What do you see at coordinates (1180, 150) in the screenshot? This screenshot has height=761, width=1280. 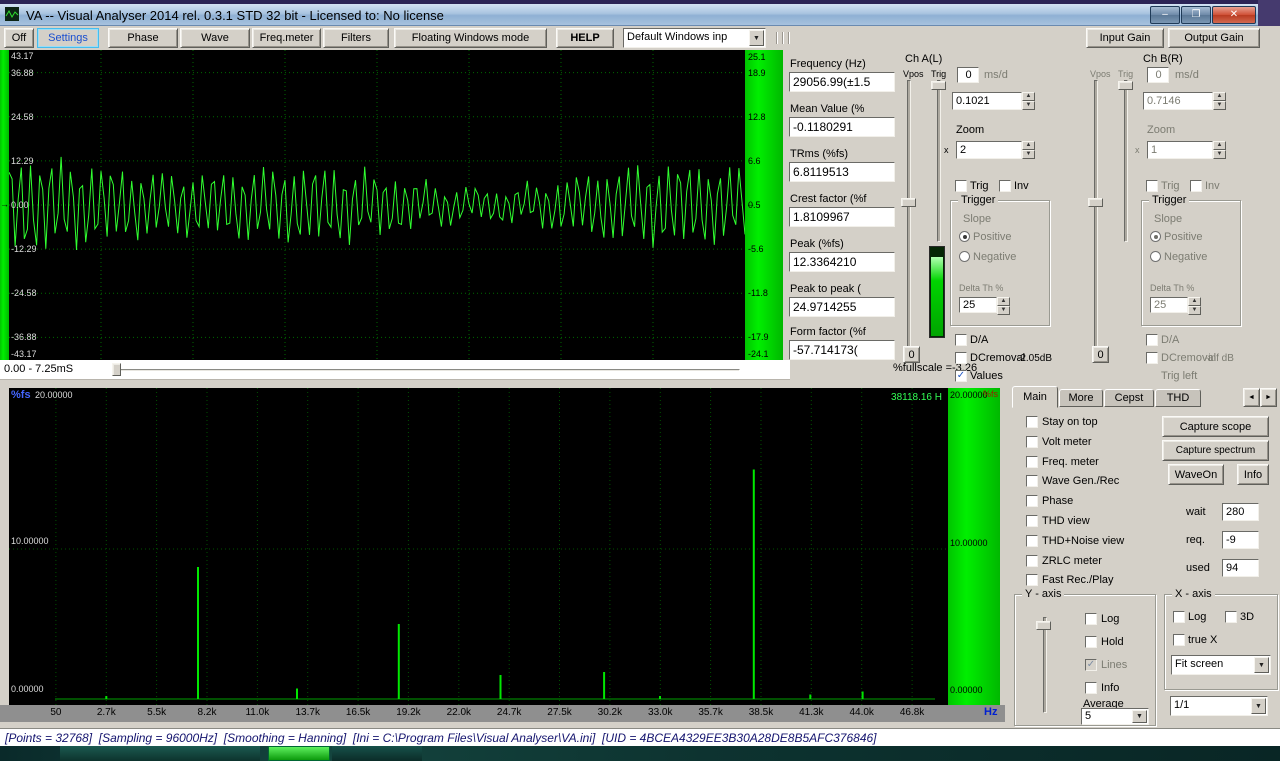 I see `zoom-field: 1` at bounding box center [1180, 150].